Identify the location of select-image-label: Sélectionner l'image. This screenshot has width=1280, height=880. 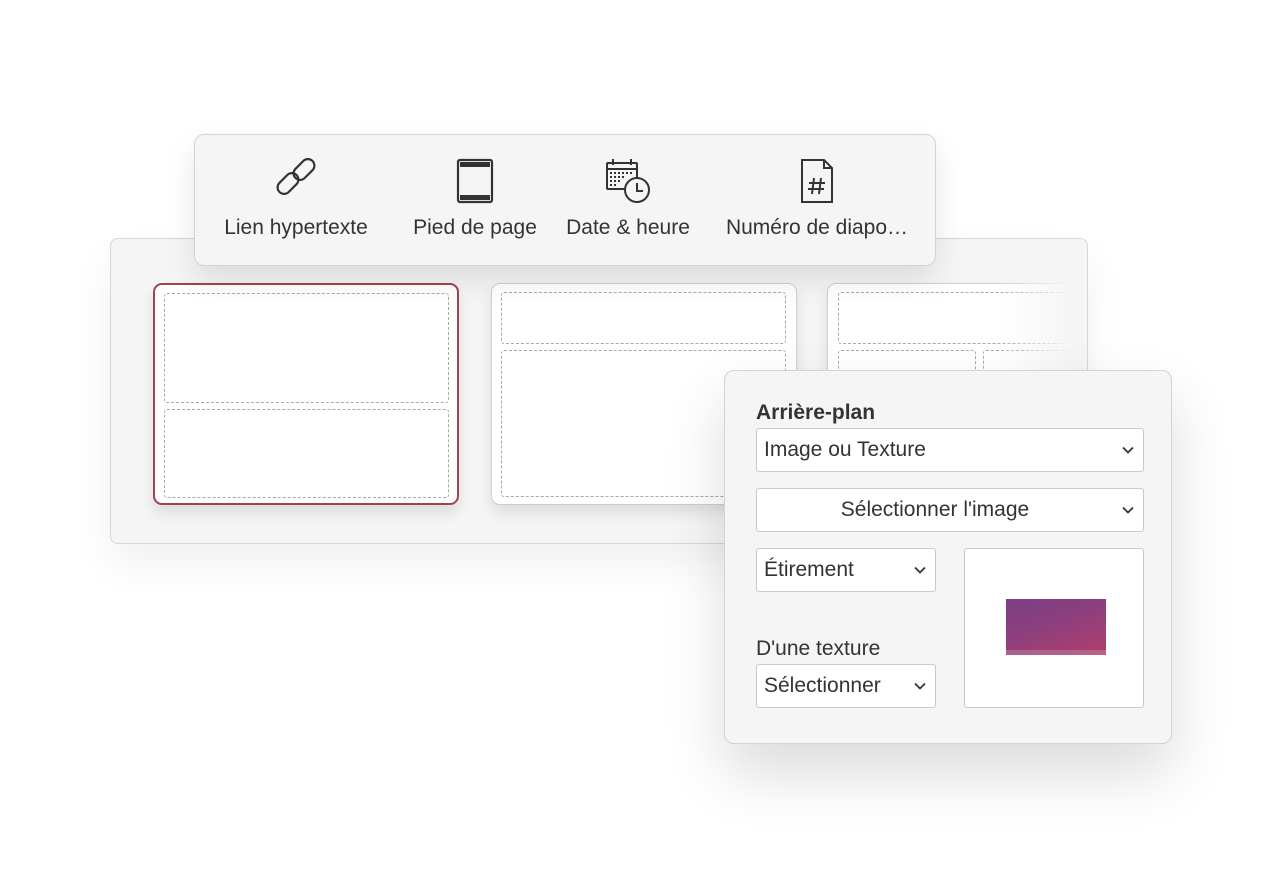
(935, 509).